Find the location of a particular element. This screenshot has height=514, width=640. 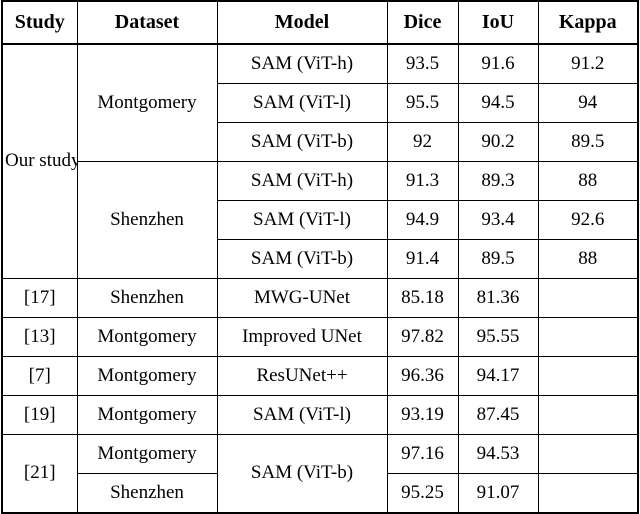

kappa-cell: 92.6 is located at coordinates (588, 220).